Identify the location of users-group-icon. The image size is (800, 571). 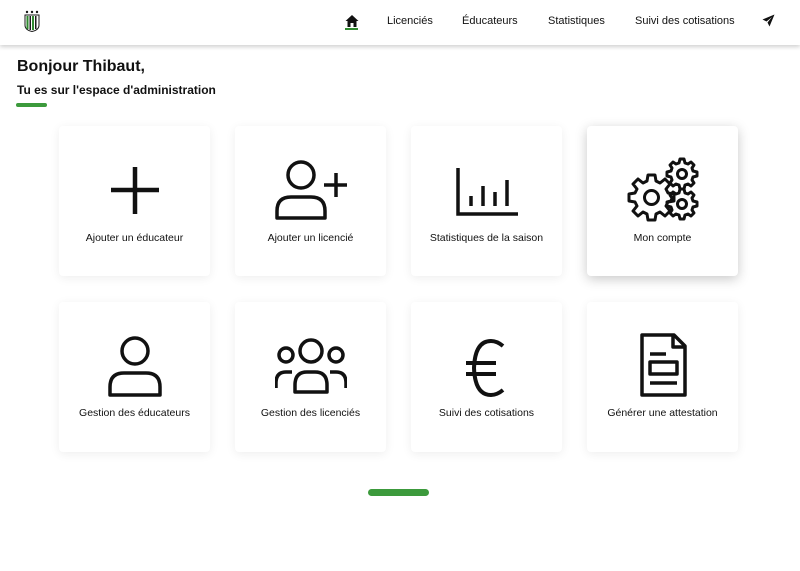
(311, 366).